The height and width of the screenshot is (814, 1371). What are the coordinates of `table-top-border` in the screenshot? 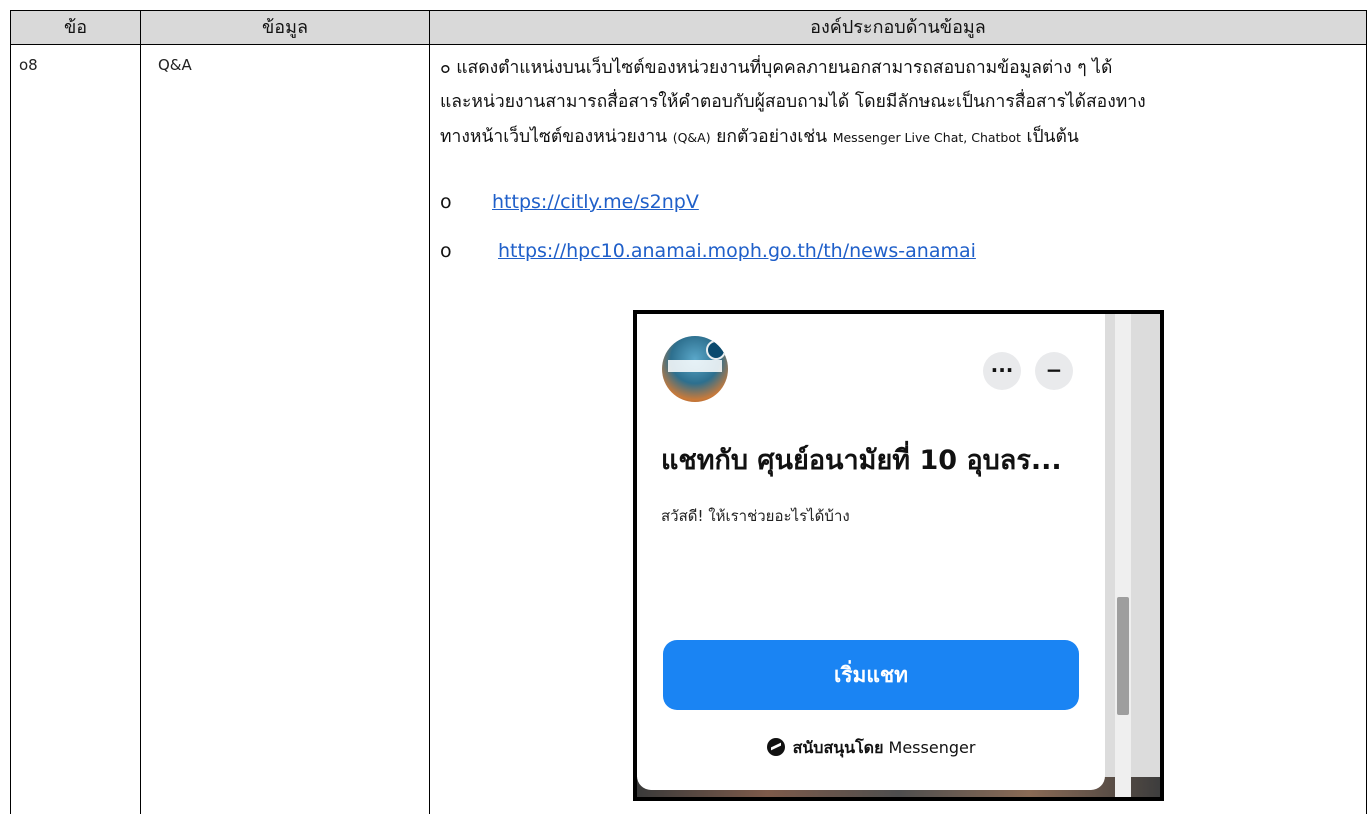 It's located at (688, 10).